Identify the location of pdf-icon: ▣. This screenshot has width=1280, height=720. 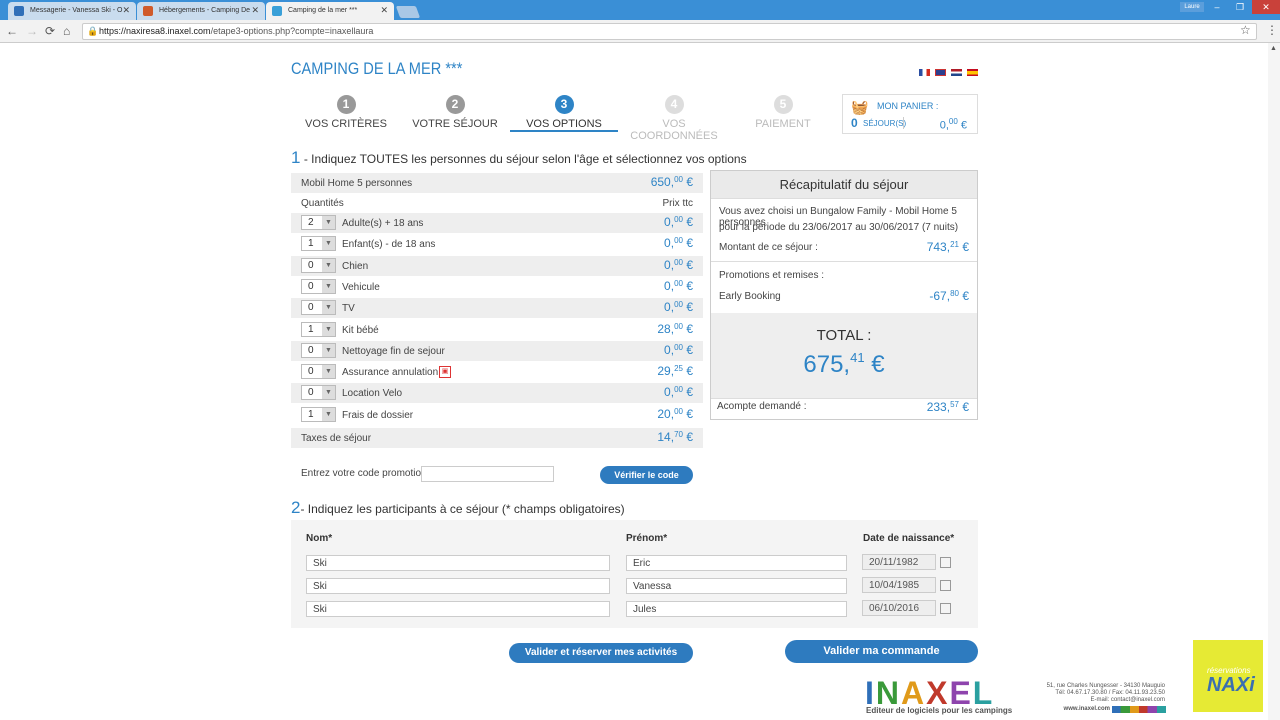
(445, 372).